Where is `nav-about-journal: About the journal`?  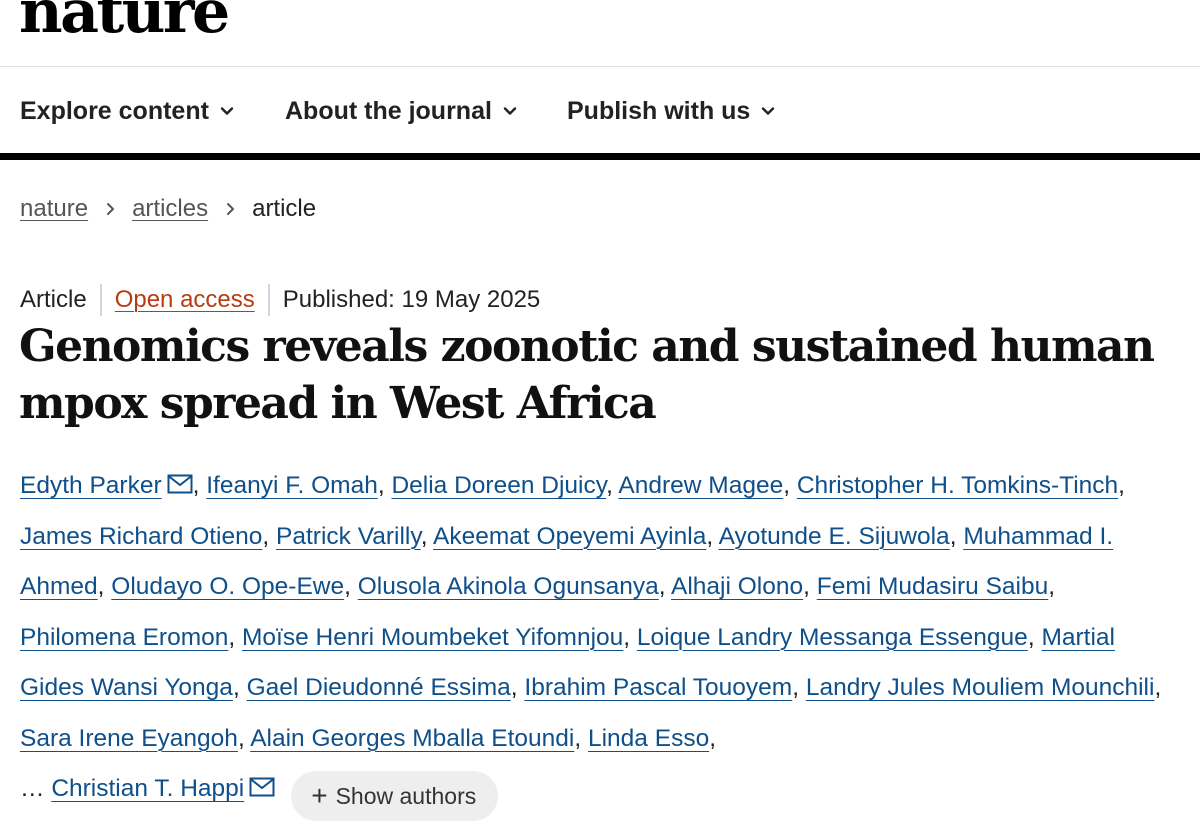
nav-about-journal: About the journal is located at coordinates (401, 111).